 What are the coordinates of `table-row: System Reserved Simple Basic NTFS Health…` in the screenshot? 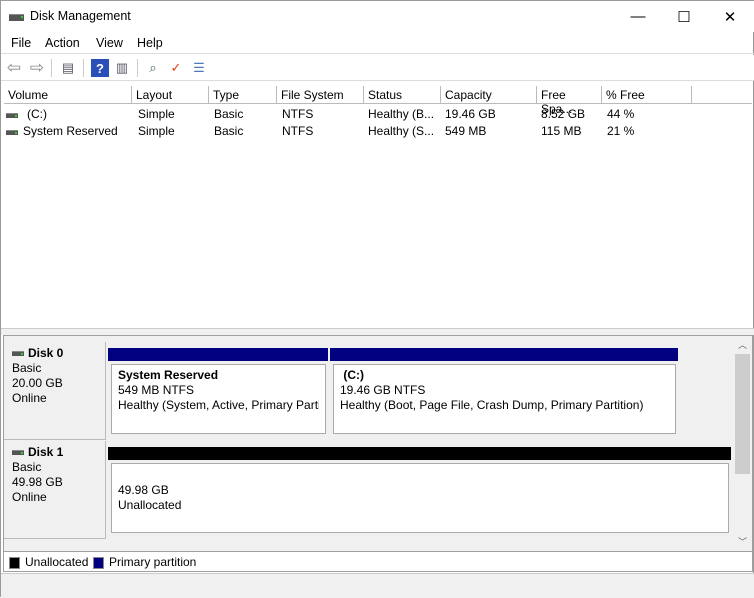 It's located at (354, 131).